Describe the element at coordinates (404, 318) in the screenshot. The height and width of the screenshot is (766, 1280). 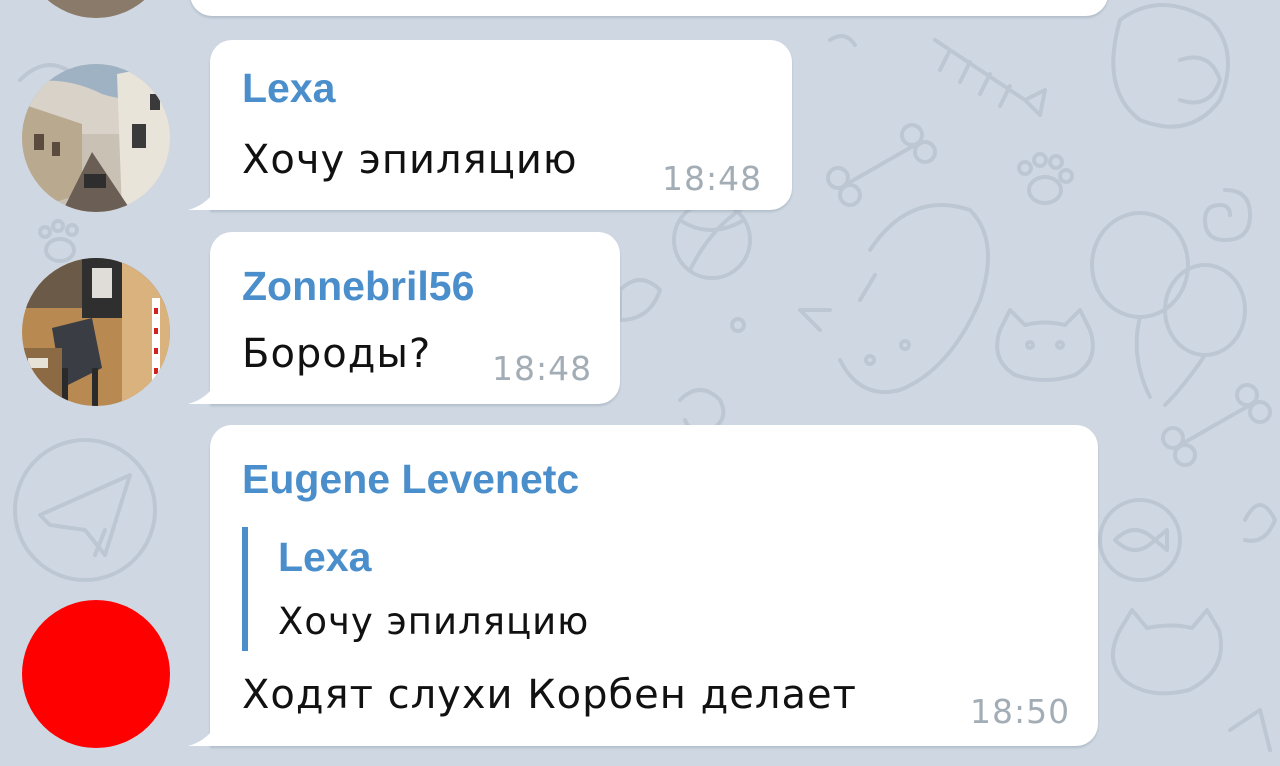
I see `message-bubble-zonnebril56: Zonnebril56 Бороды? 18:48` at that location.